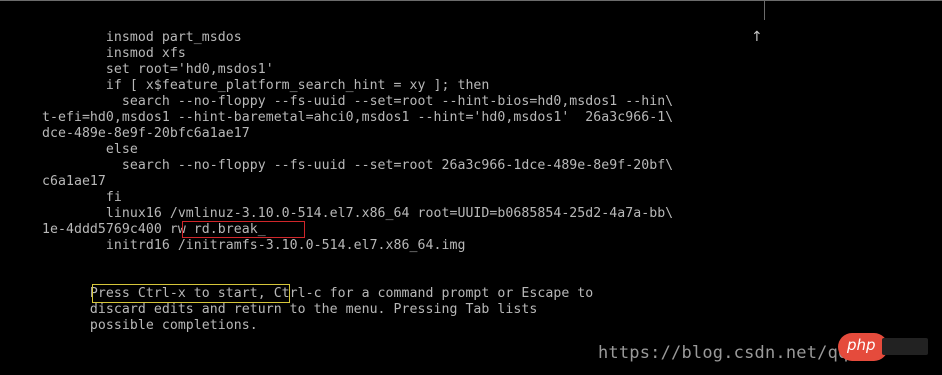 The image size is (942, 375). Describe the element at coordinates (142, 38) in the screenshot. I see `command-line: insmod part_msdos` at that location.